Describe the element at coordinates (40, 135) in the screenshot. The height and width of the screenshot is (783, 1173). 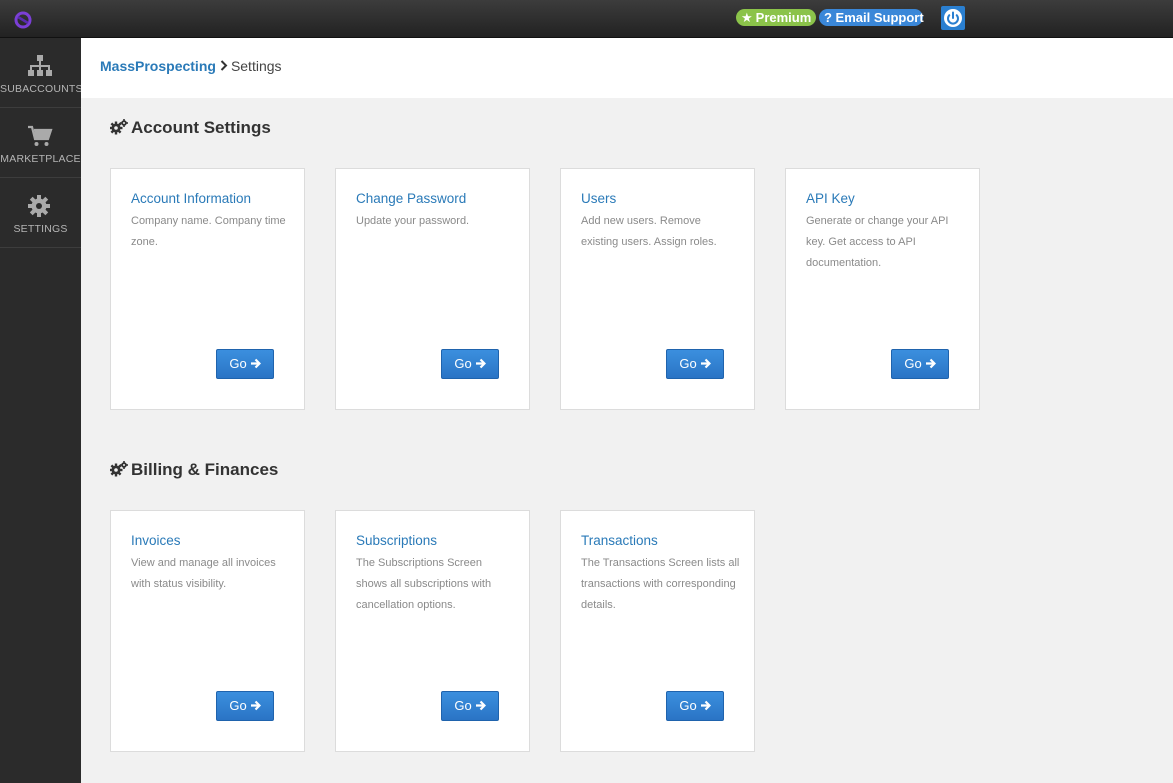
I see `cart-icon` at that location.